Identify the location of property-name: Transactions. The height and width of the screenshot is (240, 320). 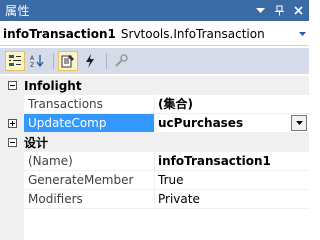
(89, 104).